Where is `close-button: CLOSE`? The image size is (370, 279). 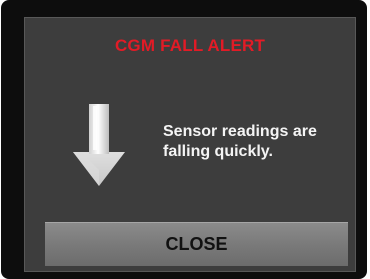 close-button: CLOSE is located at coordinates (196, 244).